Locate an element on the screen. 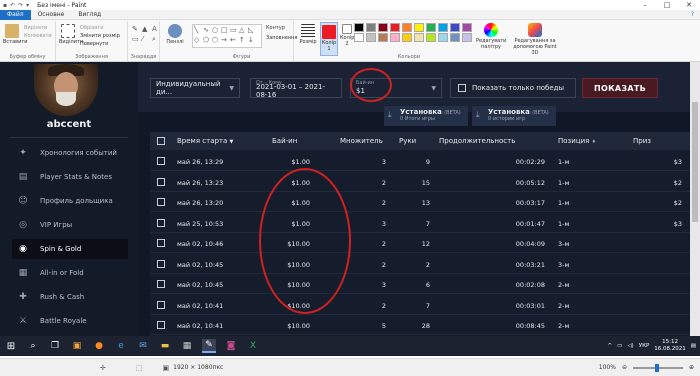 This screenshot has height=376, width=700. table-row: май 02, 10:46 $10.00 2 12 00:04:09 3-м is located at coordinates (420, 243).